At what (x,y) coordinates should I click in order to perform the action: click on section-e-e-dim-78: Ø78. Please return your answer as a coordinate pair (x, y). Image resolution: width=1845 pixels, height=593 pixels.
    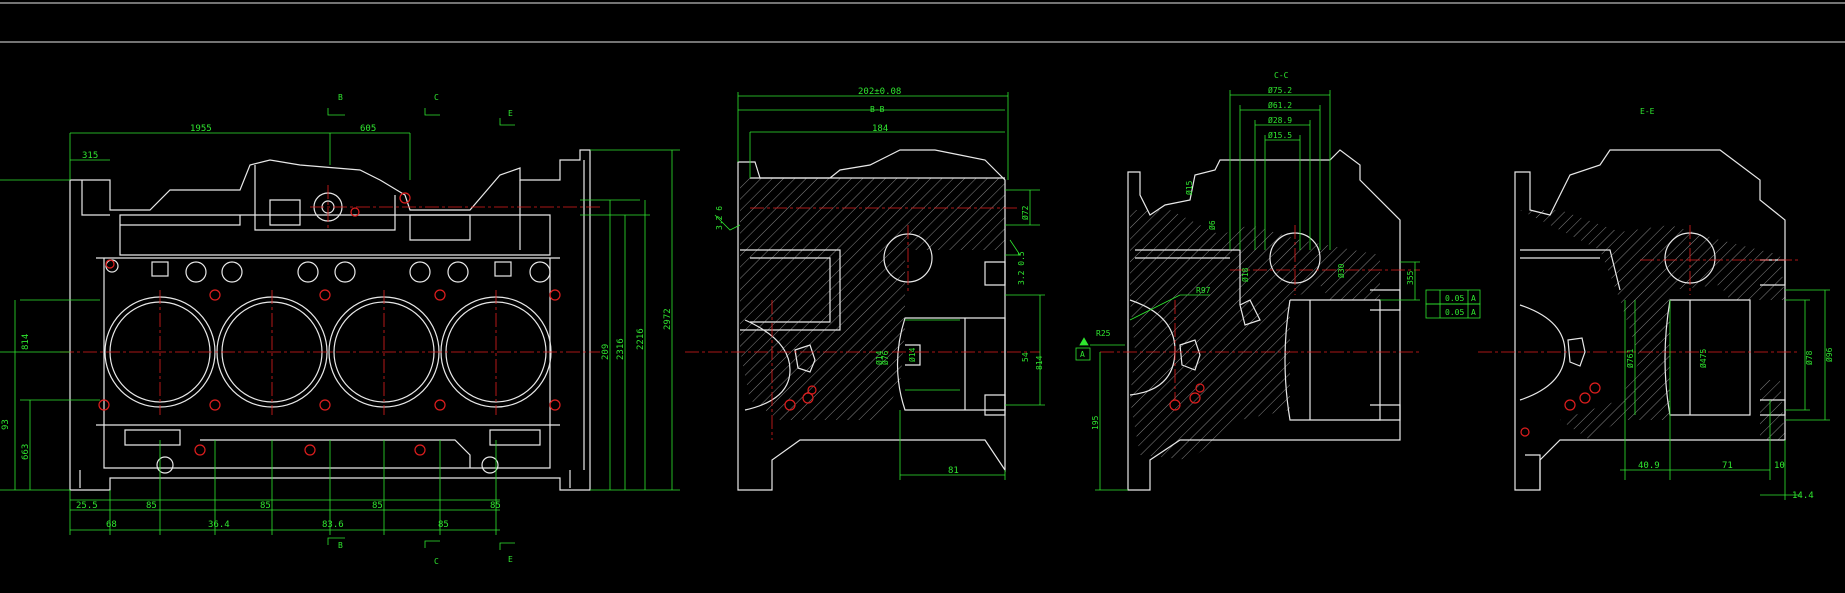
    Looking at the image, I should click on (1809, 357).